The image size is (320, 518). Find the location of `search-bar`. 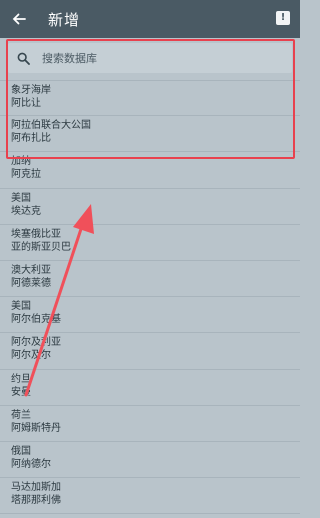

search-bar is located at coordinates (150, 59).